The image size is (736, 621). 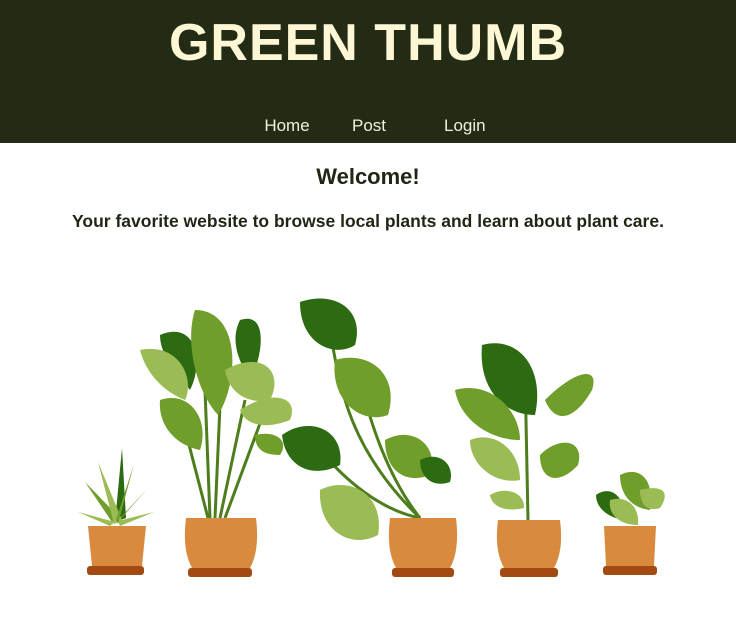 I want to click on nav-home-link: Home, so click(x=287, y=126).